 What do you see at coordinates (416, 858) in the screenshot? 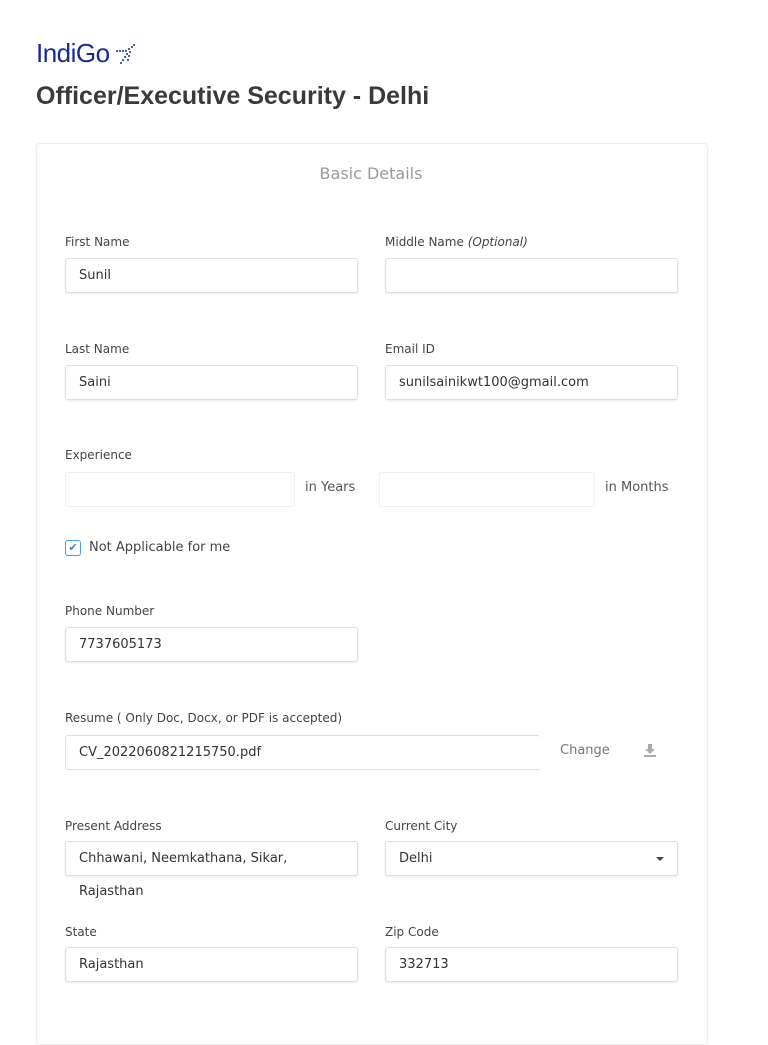
I see `current-city-value: Delhi` at bounding box center [416, 858].